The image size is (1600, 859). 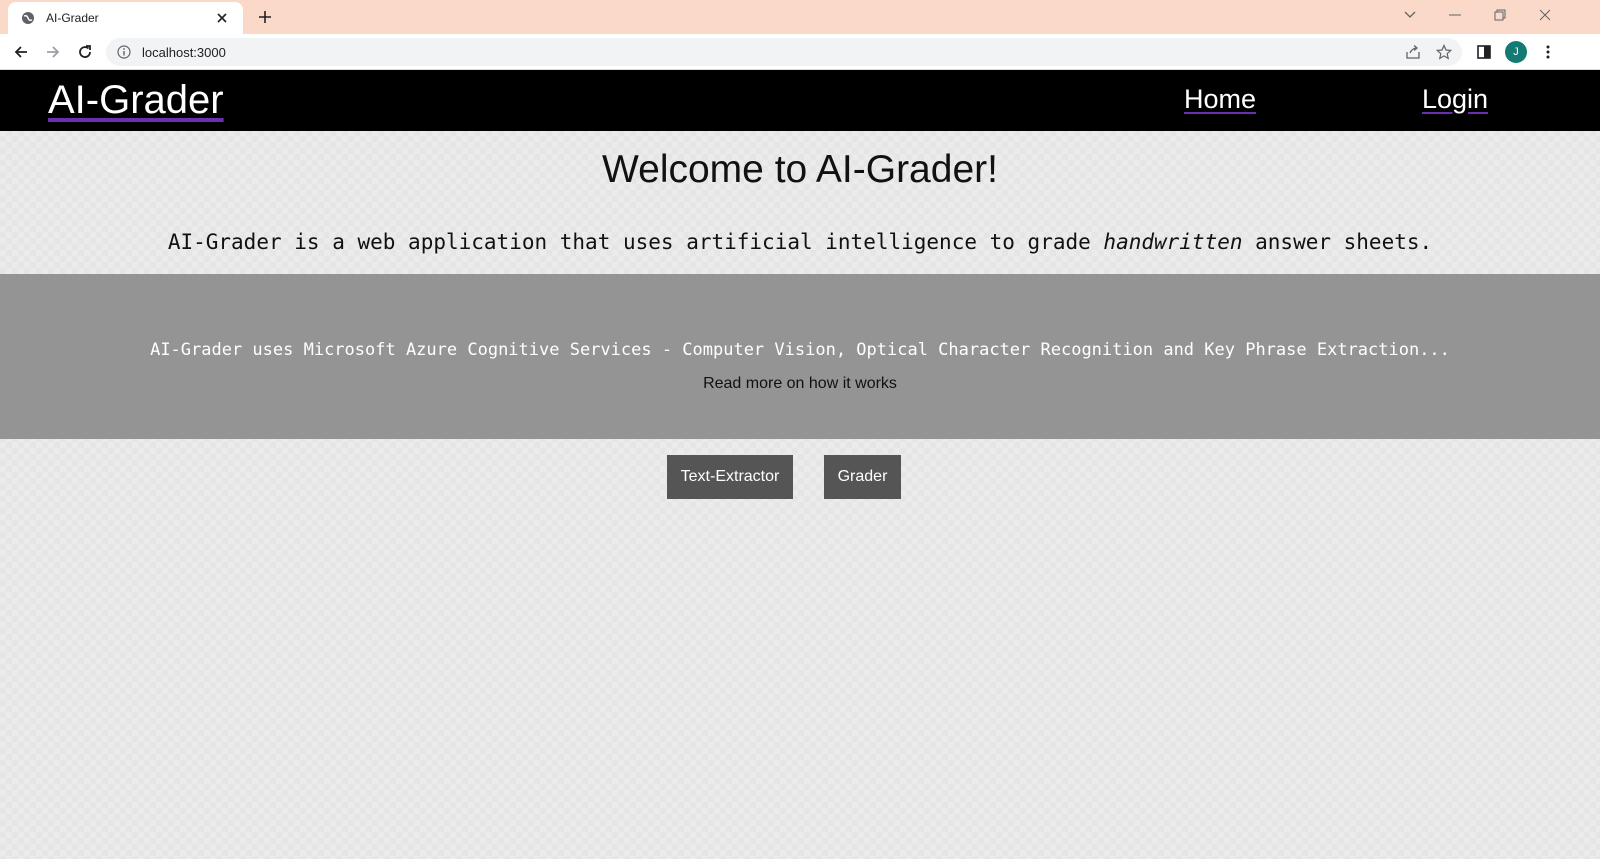 What do you see at coordinates (1484, 52) in the screenshot?
I see `side-panel-icon` at bounding box center [1484, 52].